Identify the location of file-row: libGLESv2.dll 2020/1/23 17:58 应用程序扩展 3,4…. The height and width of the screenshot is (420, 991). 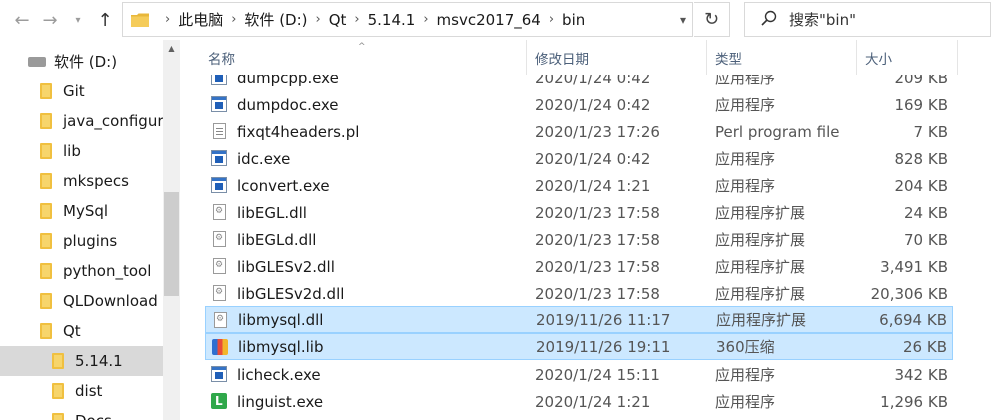
(579, 266).